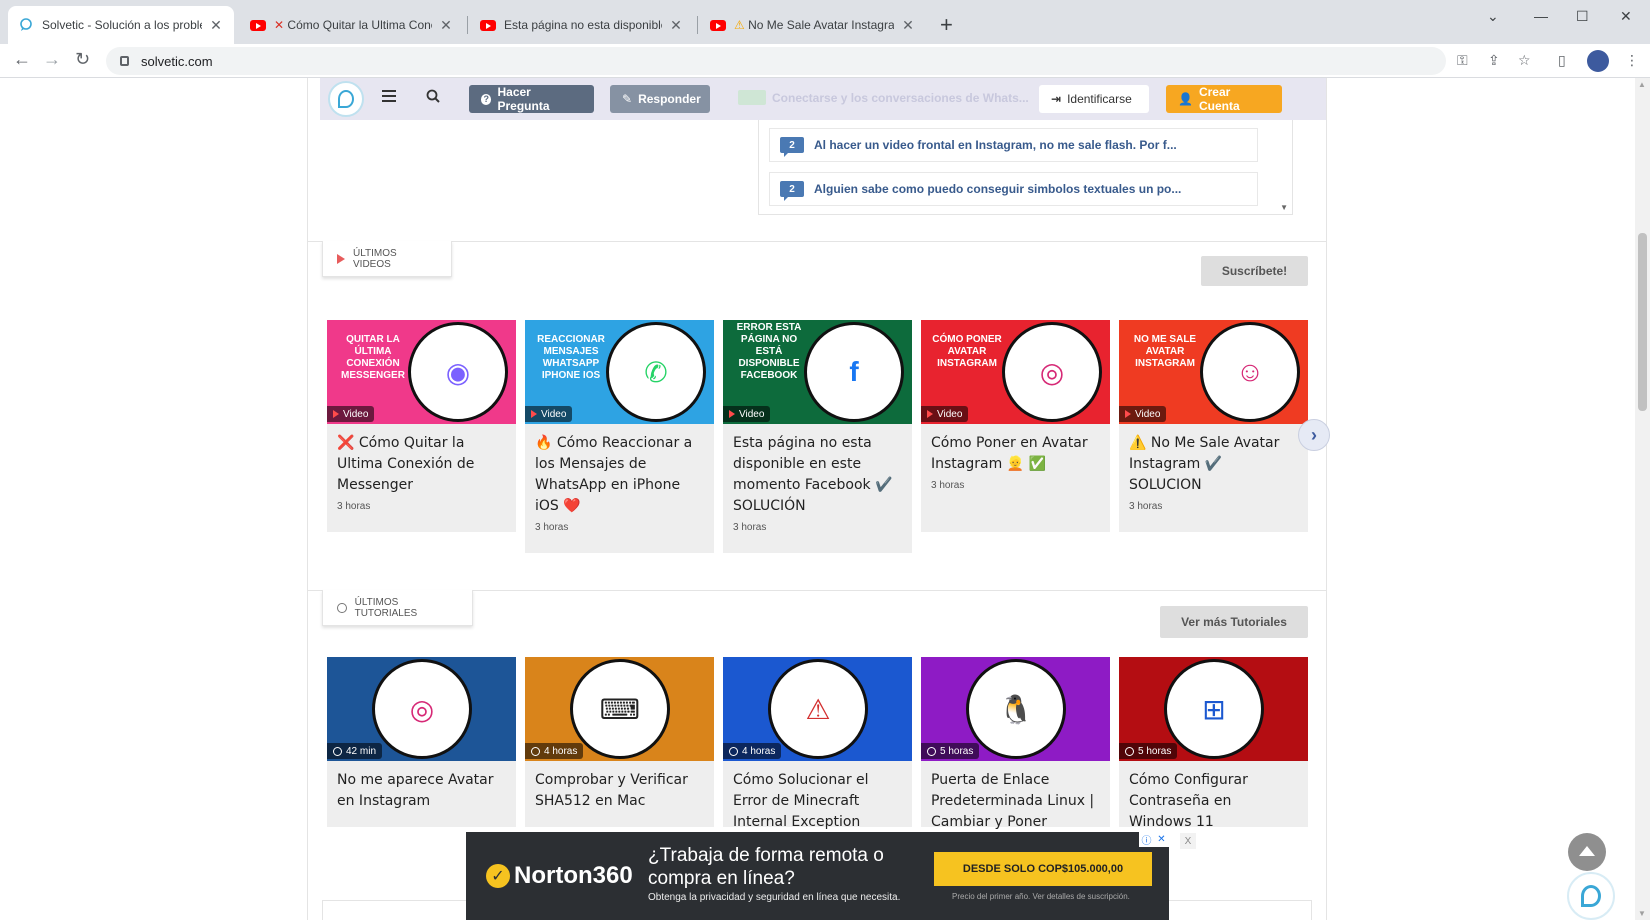 The image size is (1650, 920). I want to click on tab-avatar-video: ⚠ No Me Sale Avatar Instagram ✕, so click(813, 25).